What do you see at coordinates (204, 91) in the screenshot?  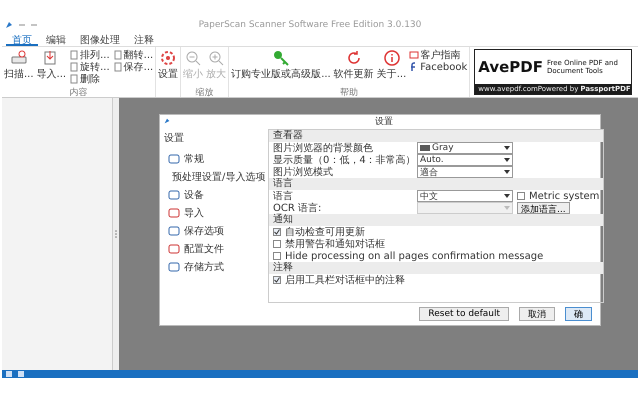 I see `group-label: 缩放` at bounding box center [204, 91].